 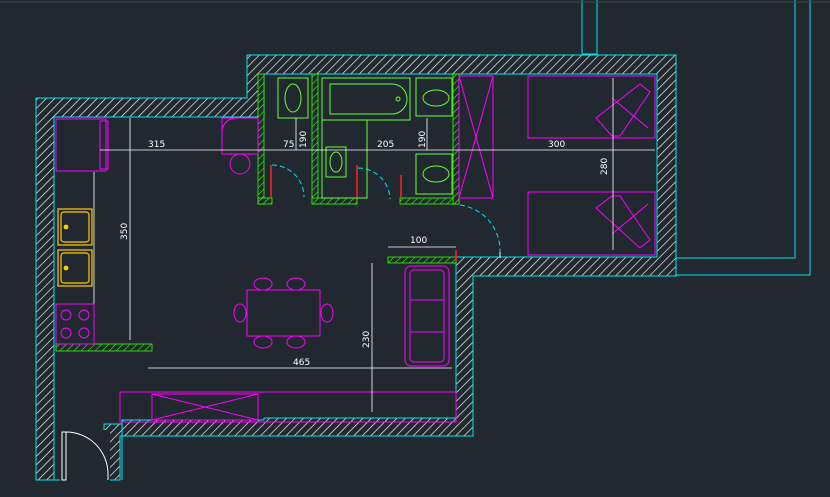 What do you see at coordinates (605, 166) in the screenshot?
I see `dim-bedroom-height: 280` at bounding box center [605, 166].